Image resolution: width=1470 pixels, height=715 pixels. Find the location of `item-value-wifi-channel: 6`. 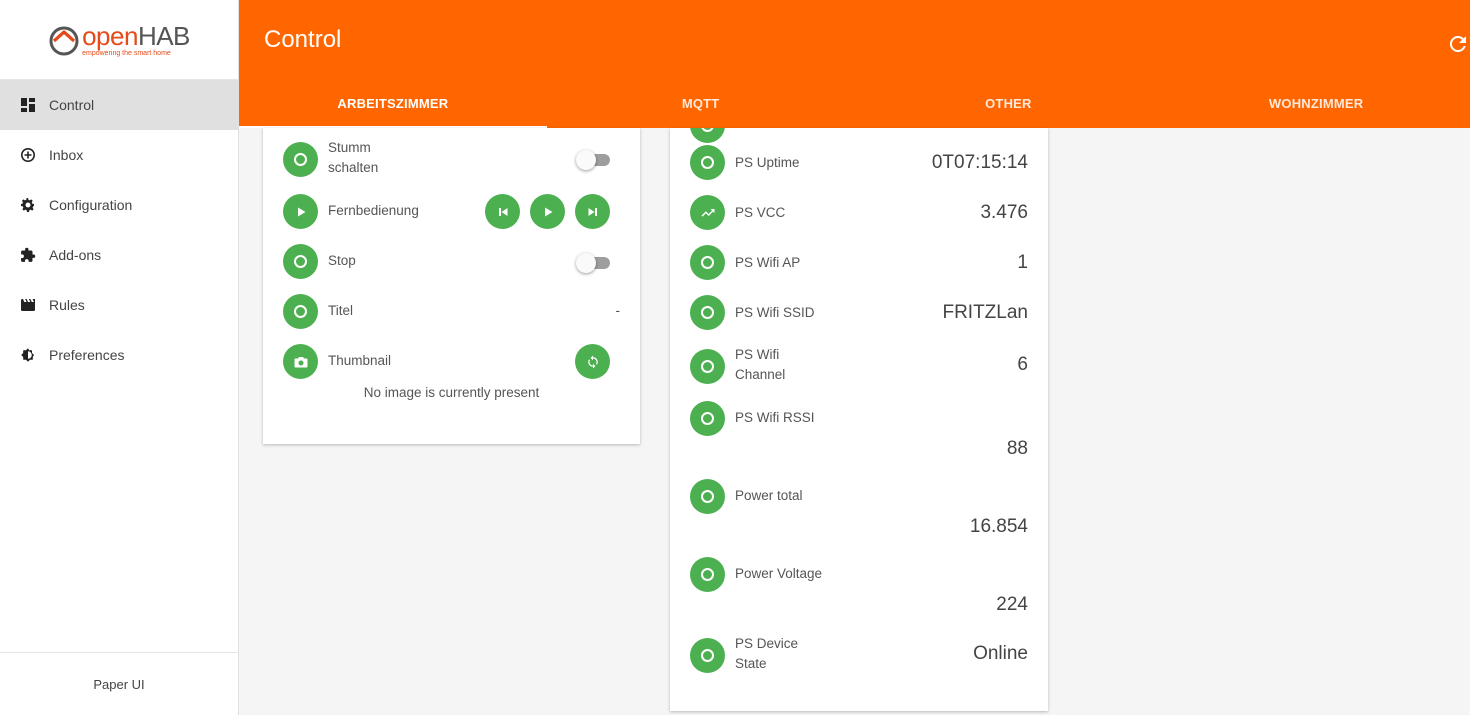

item-value-wifi-channel: 6 is located at coordinates (1022, 364).